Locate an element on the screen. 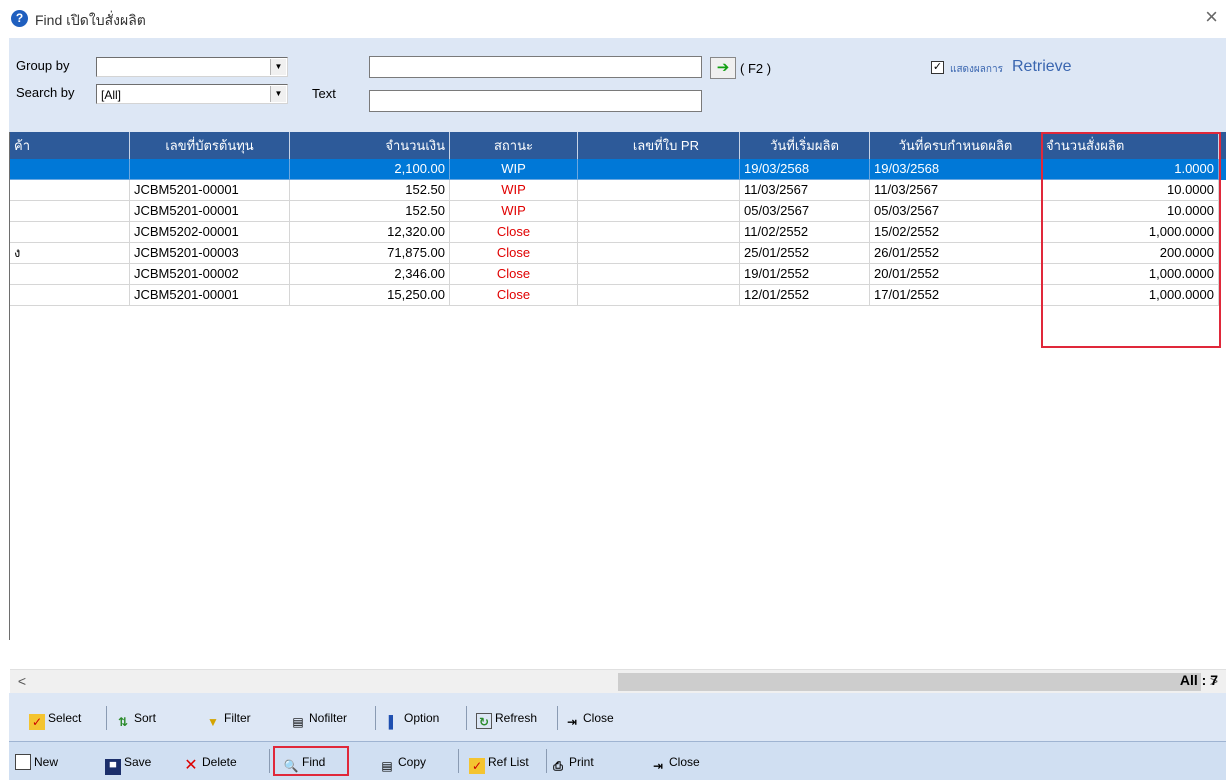 This screenshot has height=780, width=1226. scroll-left-button: < is located at coordinates (22, 682).